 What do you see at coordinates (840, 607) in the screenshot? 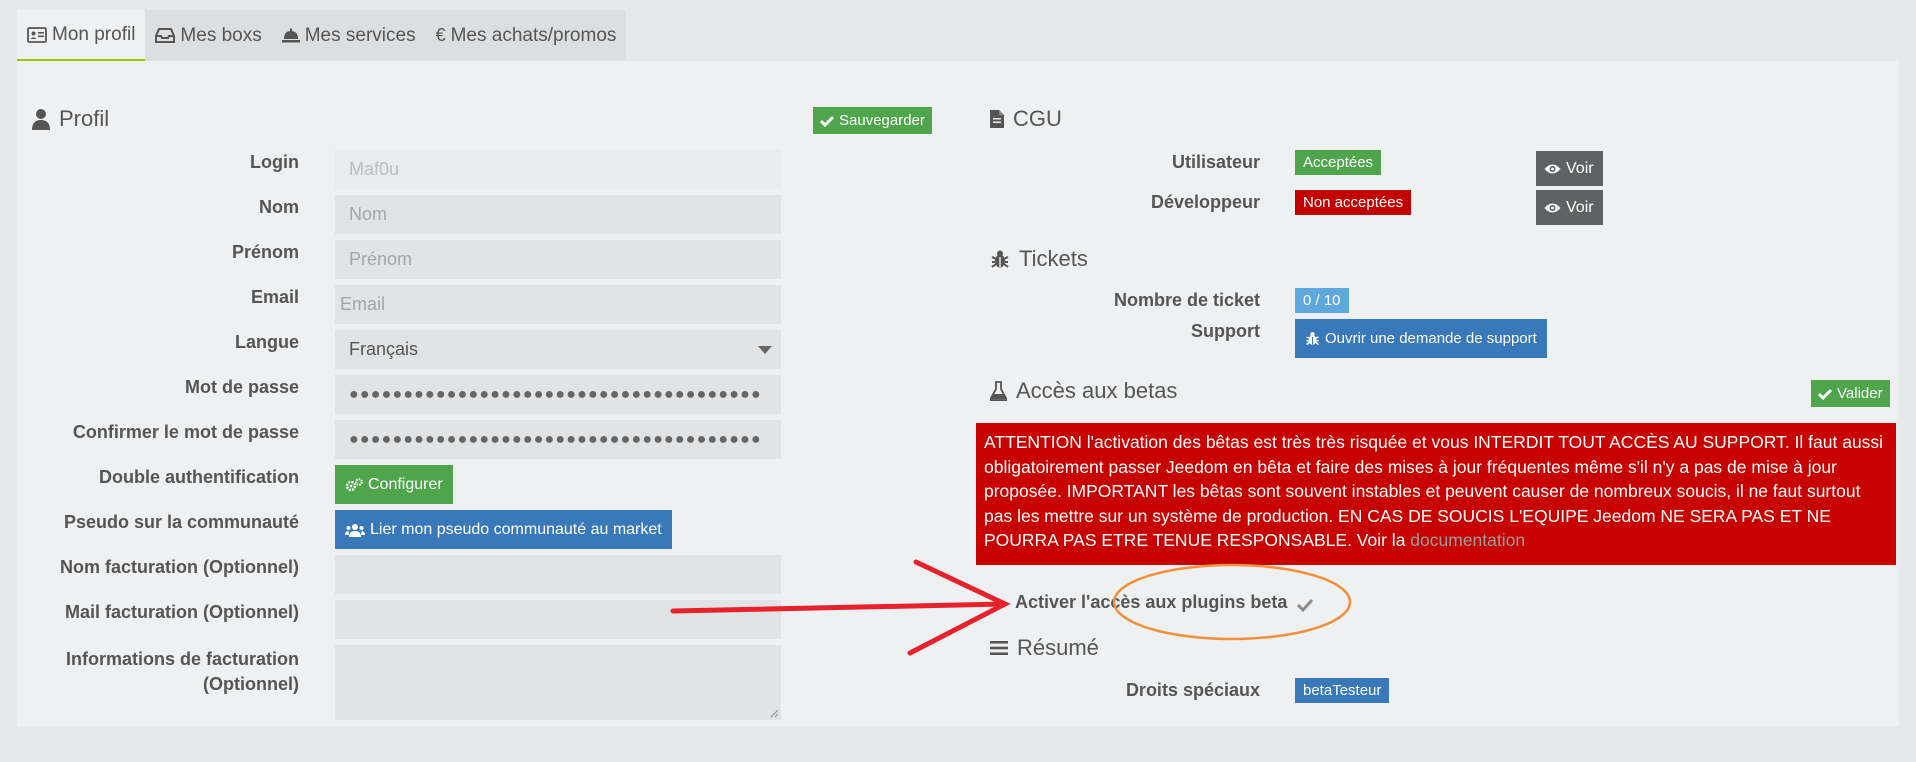
I see `arrow-icon` at bounding box center [840, 607].